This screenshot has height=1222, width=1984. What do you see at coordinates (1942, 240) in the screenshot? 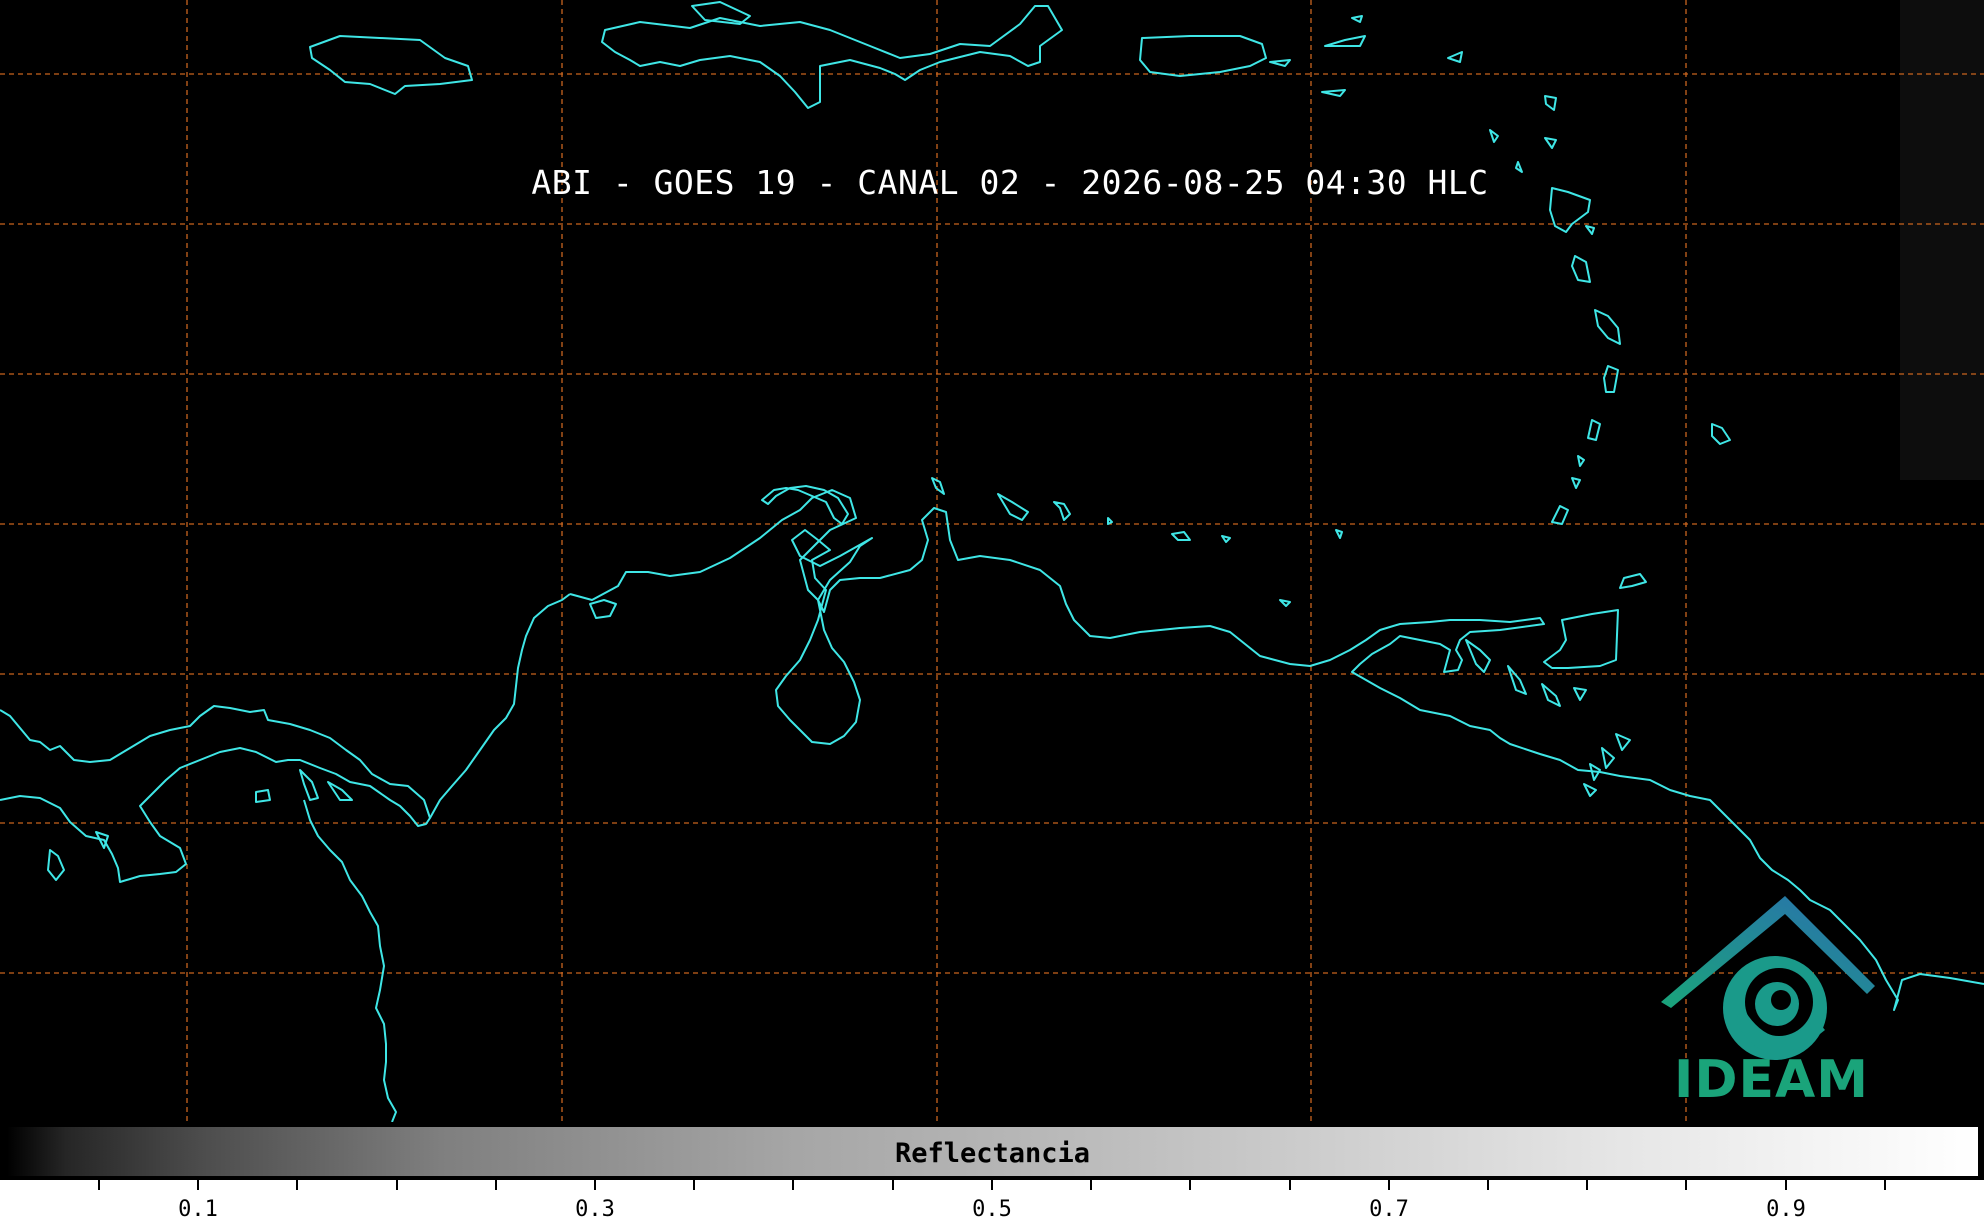
I see `cloud-texture` at bounding box center [1942, 240].